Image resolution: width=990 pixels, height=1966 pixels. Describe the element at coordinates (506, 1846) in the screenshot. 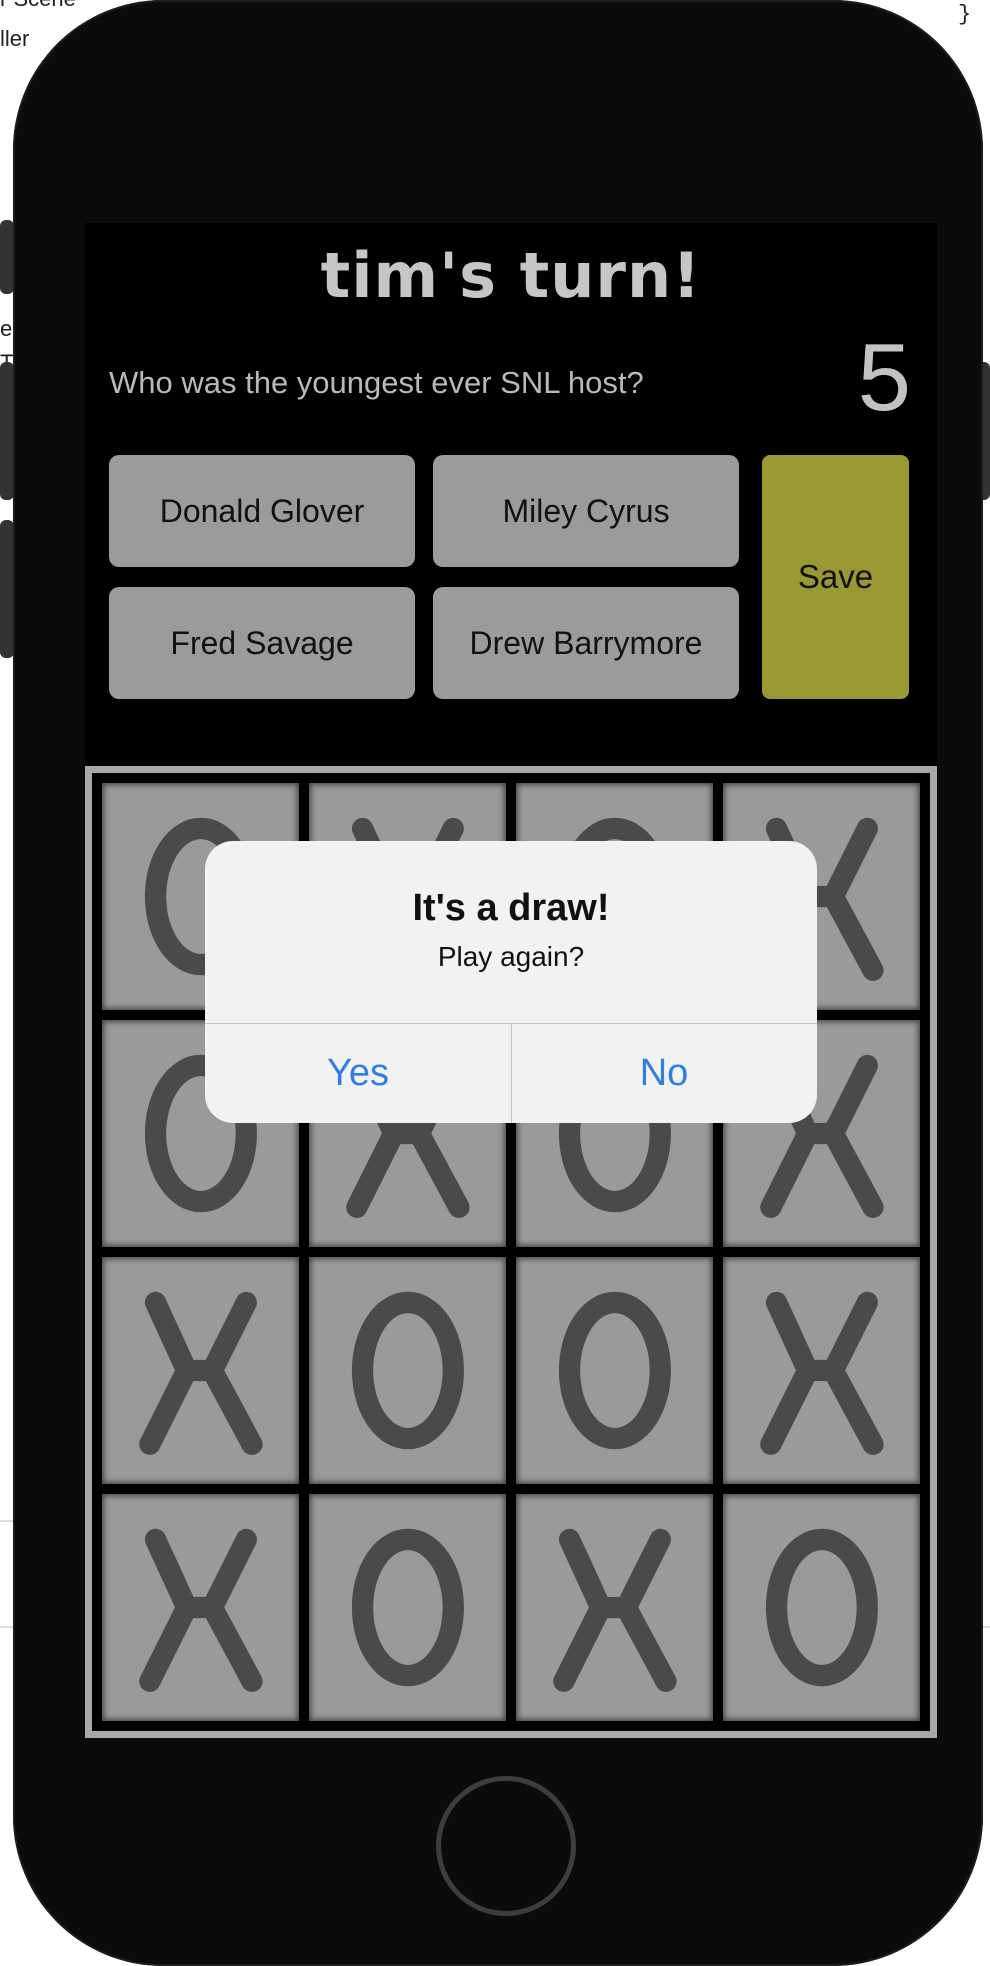

I see `home-button` at that location.